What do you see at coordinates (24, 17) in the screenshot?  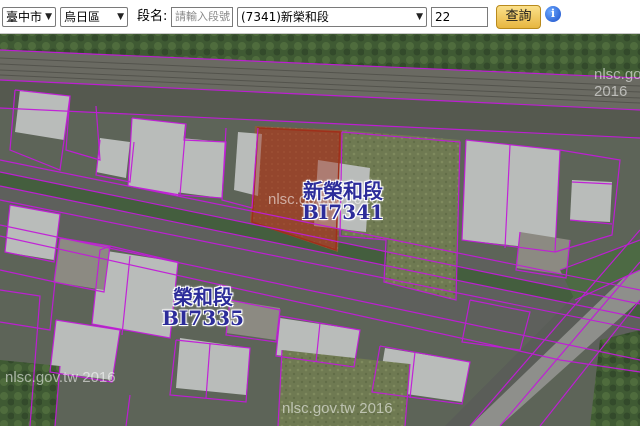 I see `city-select-value: 臺中市` at bounding box center [24, 17].